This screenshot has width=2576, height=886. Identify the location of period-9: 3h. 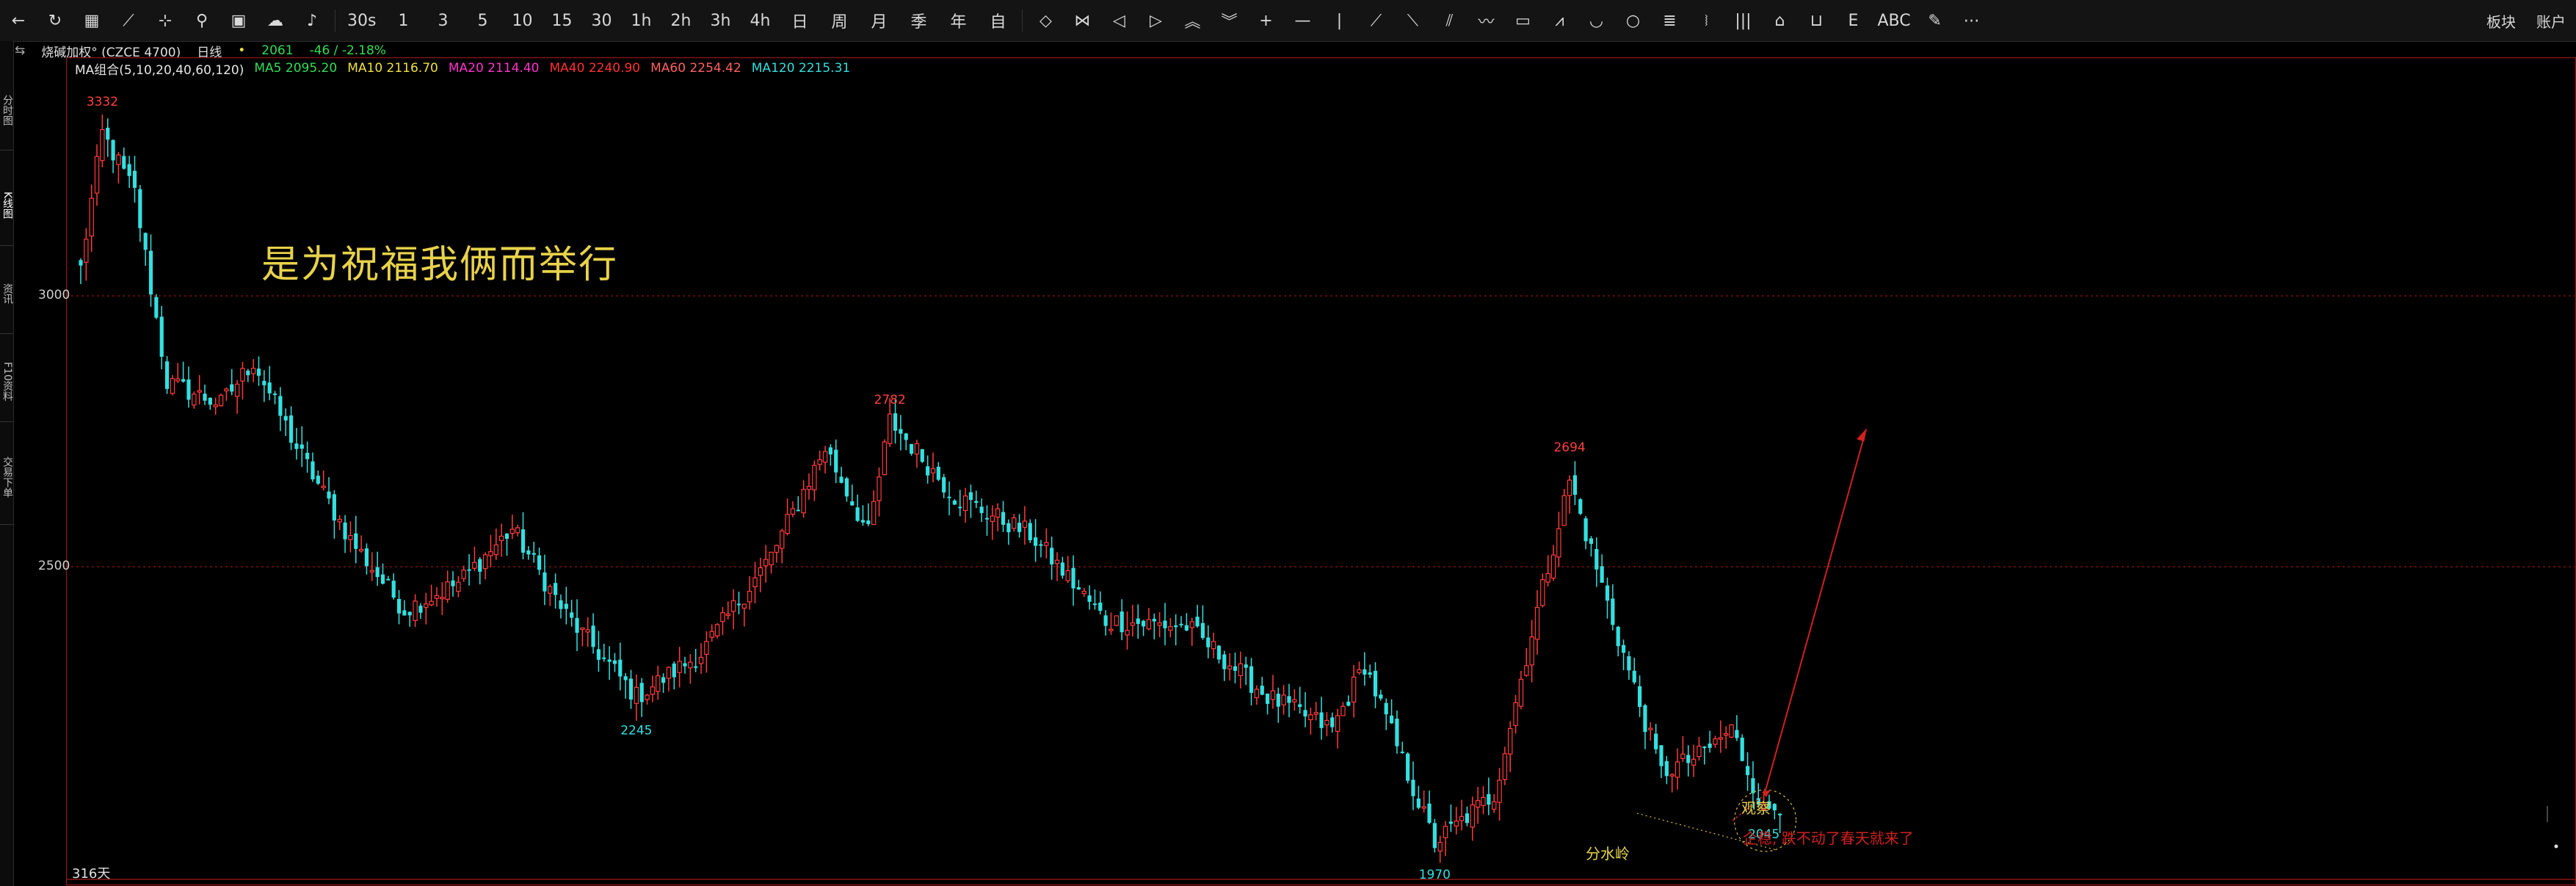
(720, 20).